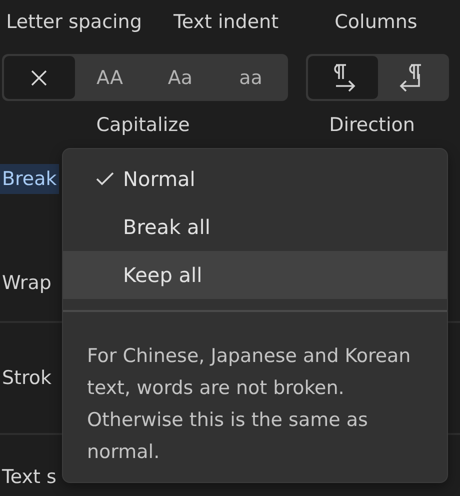  Describe the element at coordinates (343, 77) in the screenshot. I see `left-to-right-option` at that location.